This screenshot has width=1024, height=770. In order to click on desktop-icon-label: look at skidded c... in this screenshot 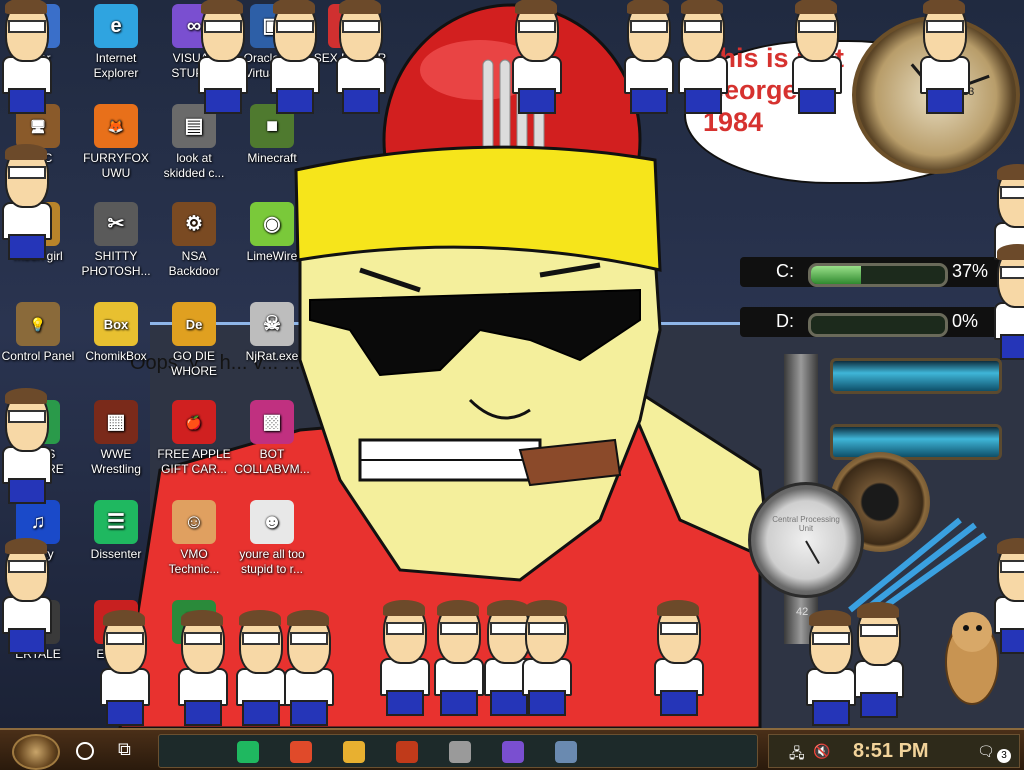, I will do `click(194, 165)`.